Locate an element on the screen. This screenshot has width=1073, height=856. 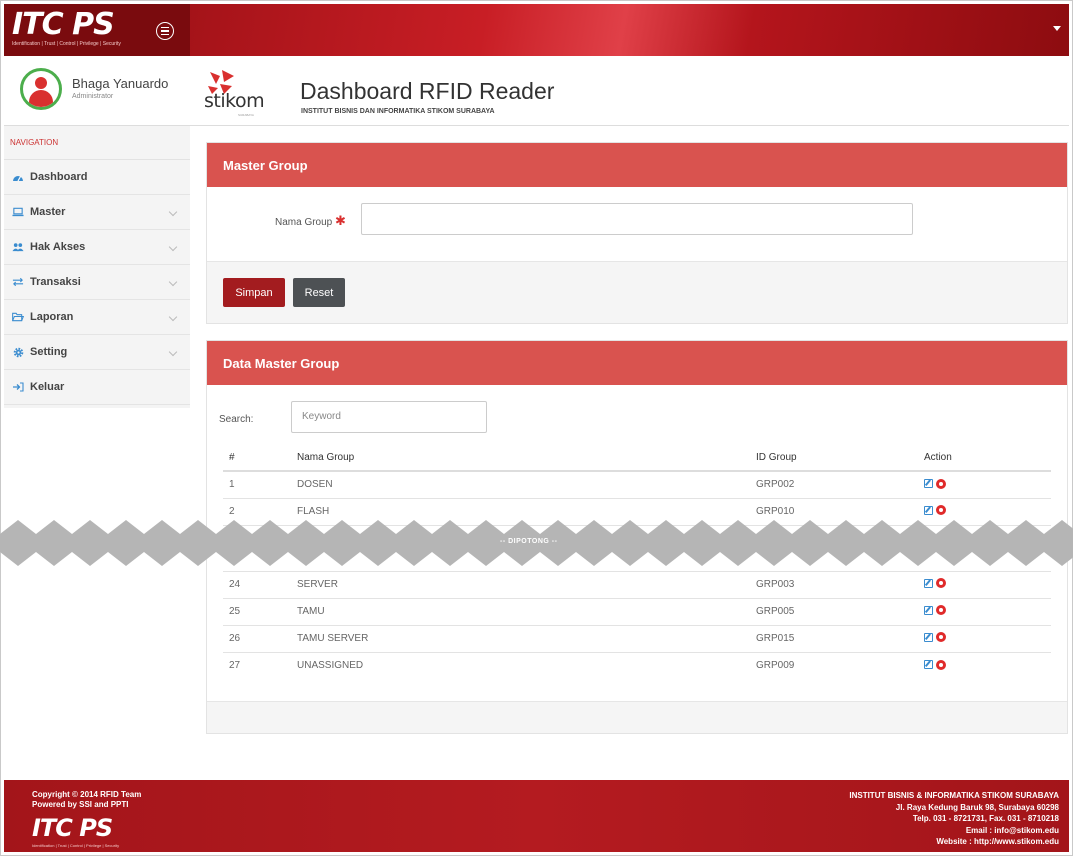
footer-logo: ITC PS is located at coordinates (72, 828).